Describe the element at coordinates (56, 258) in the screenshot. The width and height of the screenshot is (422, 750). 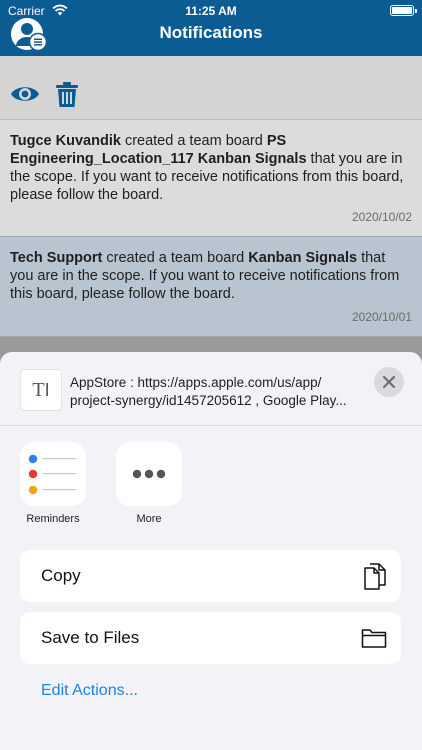
I see `notification-sender: Tech Support` at that location.